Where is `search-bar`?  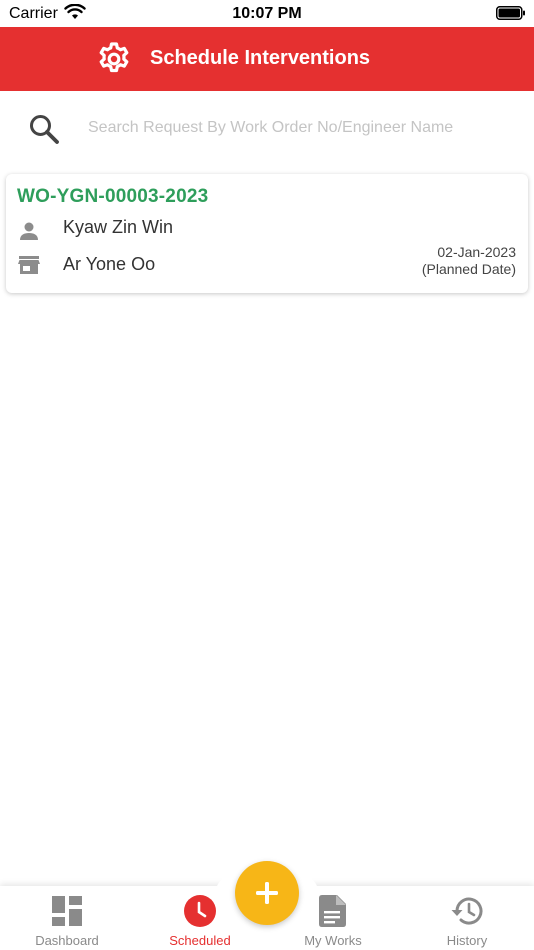
search-bar is located at coordinates (267, 129).